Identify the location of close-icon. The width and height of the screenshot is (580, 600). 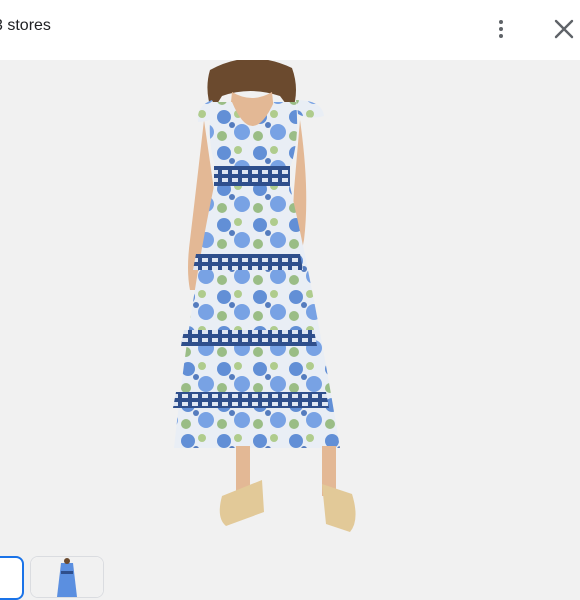
(564, 29).